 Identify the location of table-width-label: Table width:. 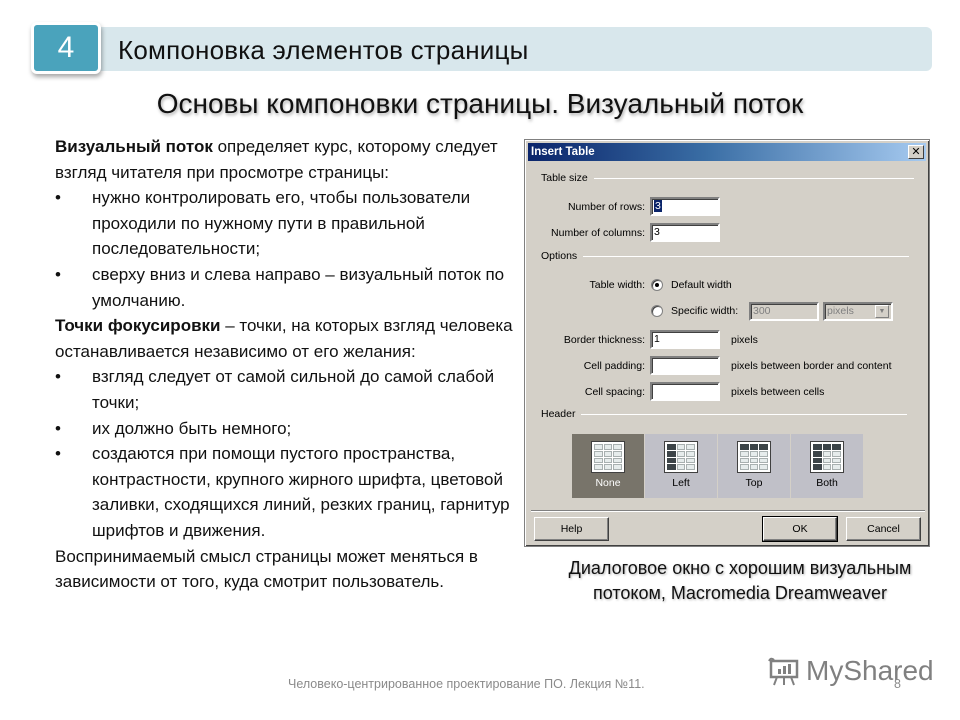
(617, 285).